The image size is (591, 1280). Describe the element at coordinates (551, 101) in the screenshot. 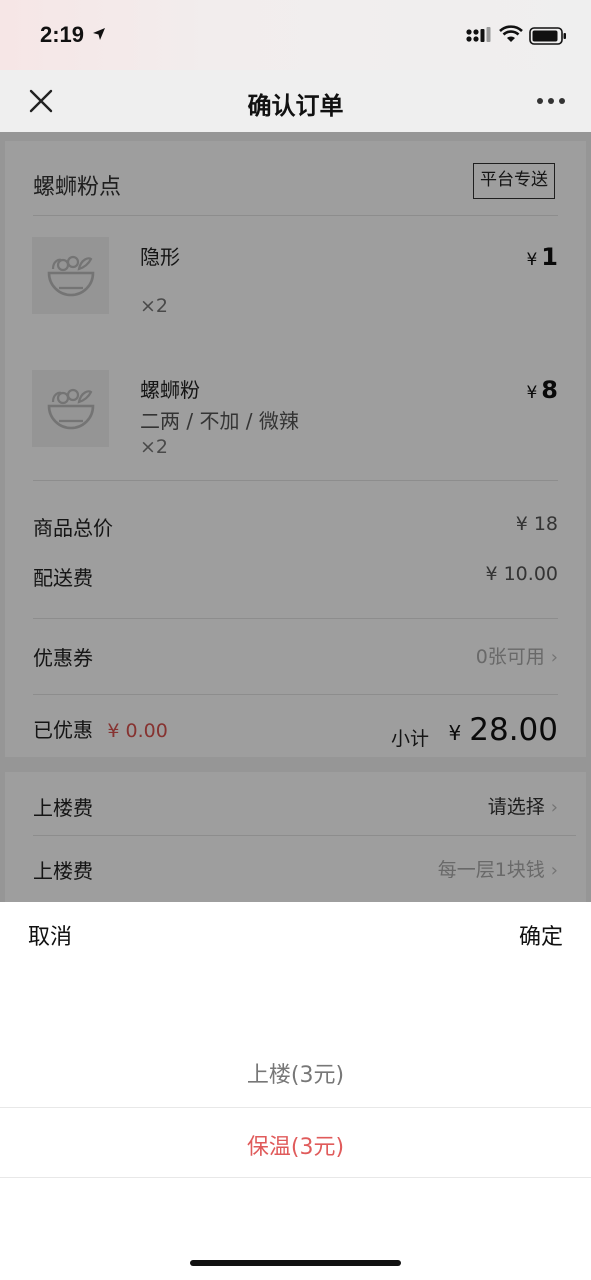

I see `more-options-icon` at that location.